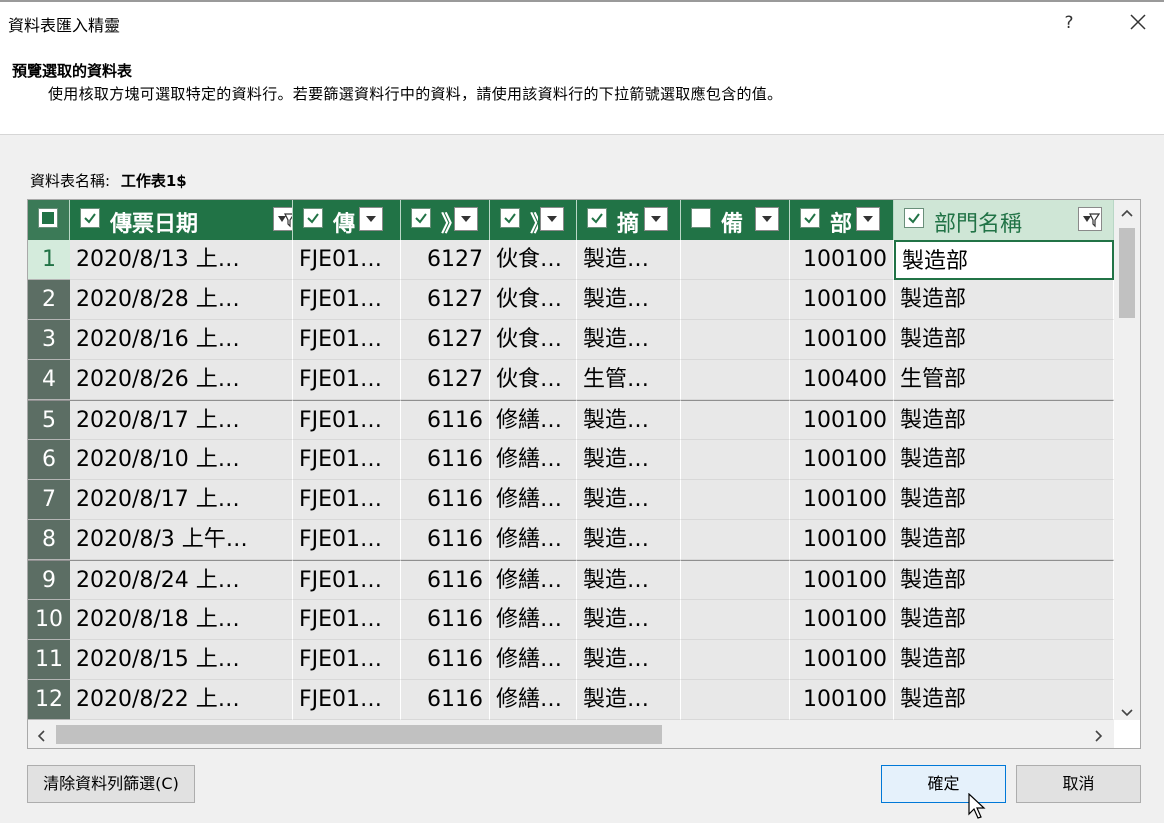 The height and width of the screenshot is (823, 1164). I want to click on column-header-4: 》, so click(533, 220).